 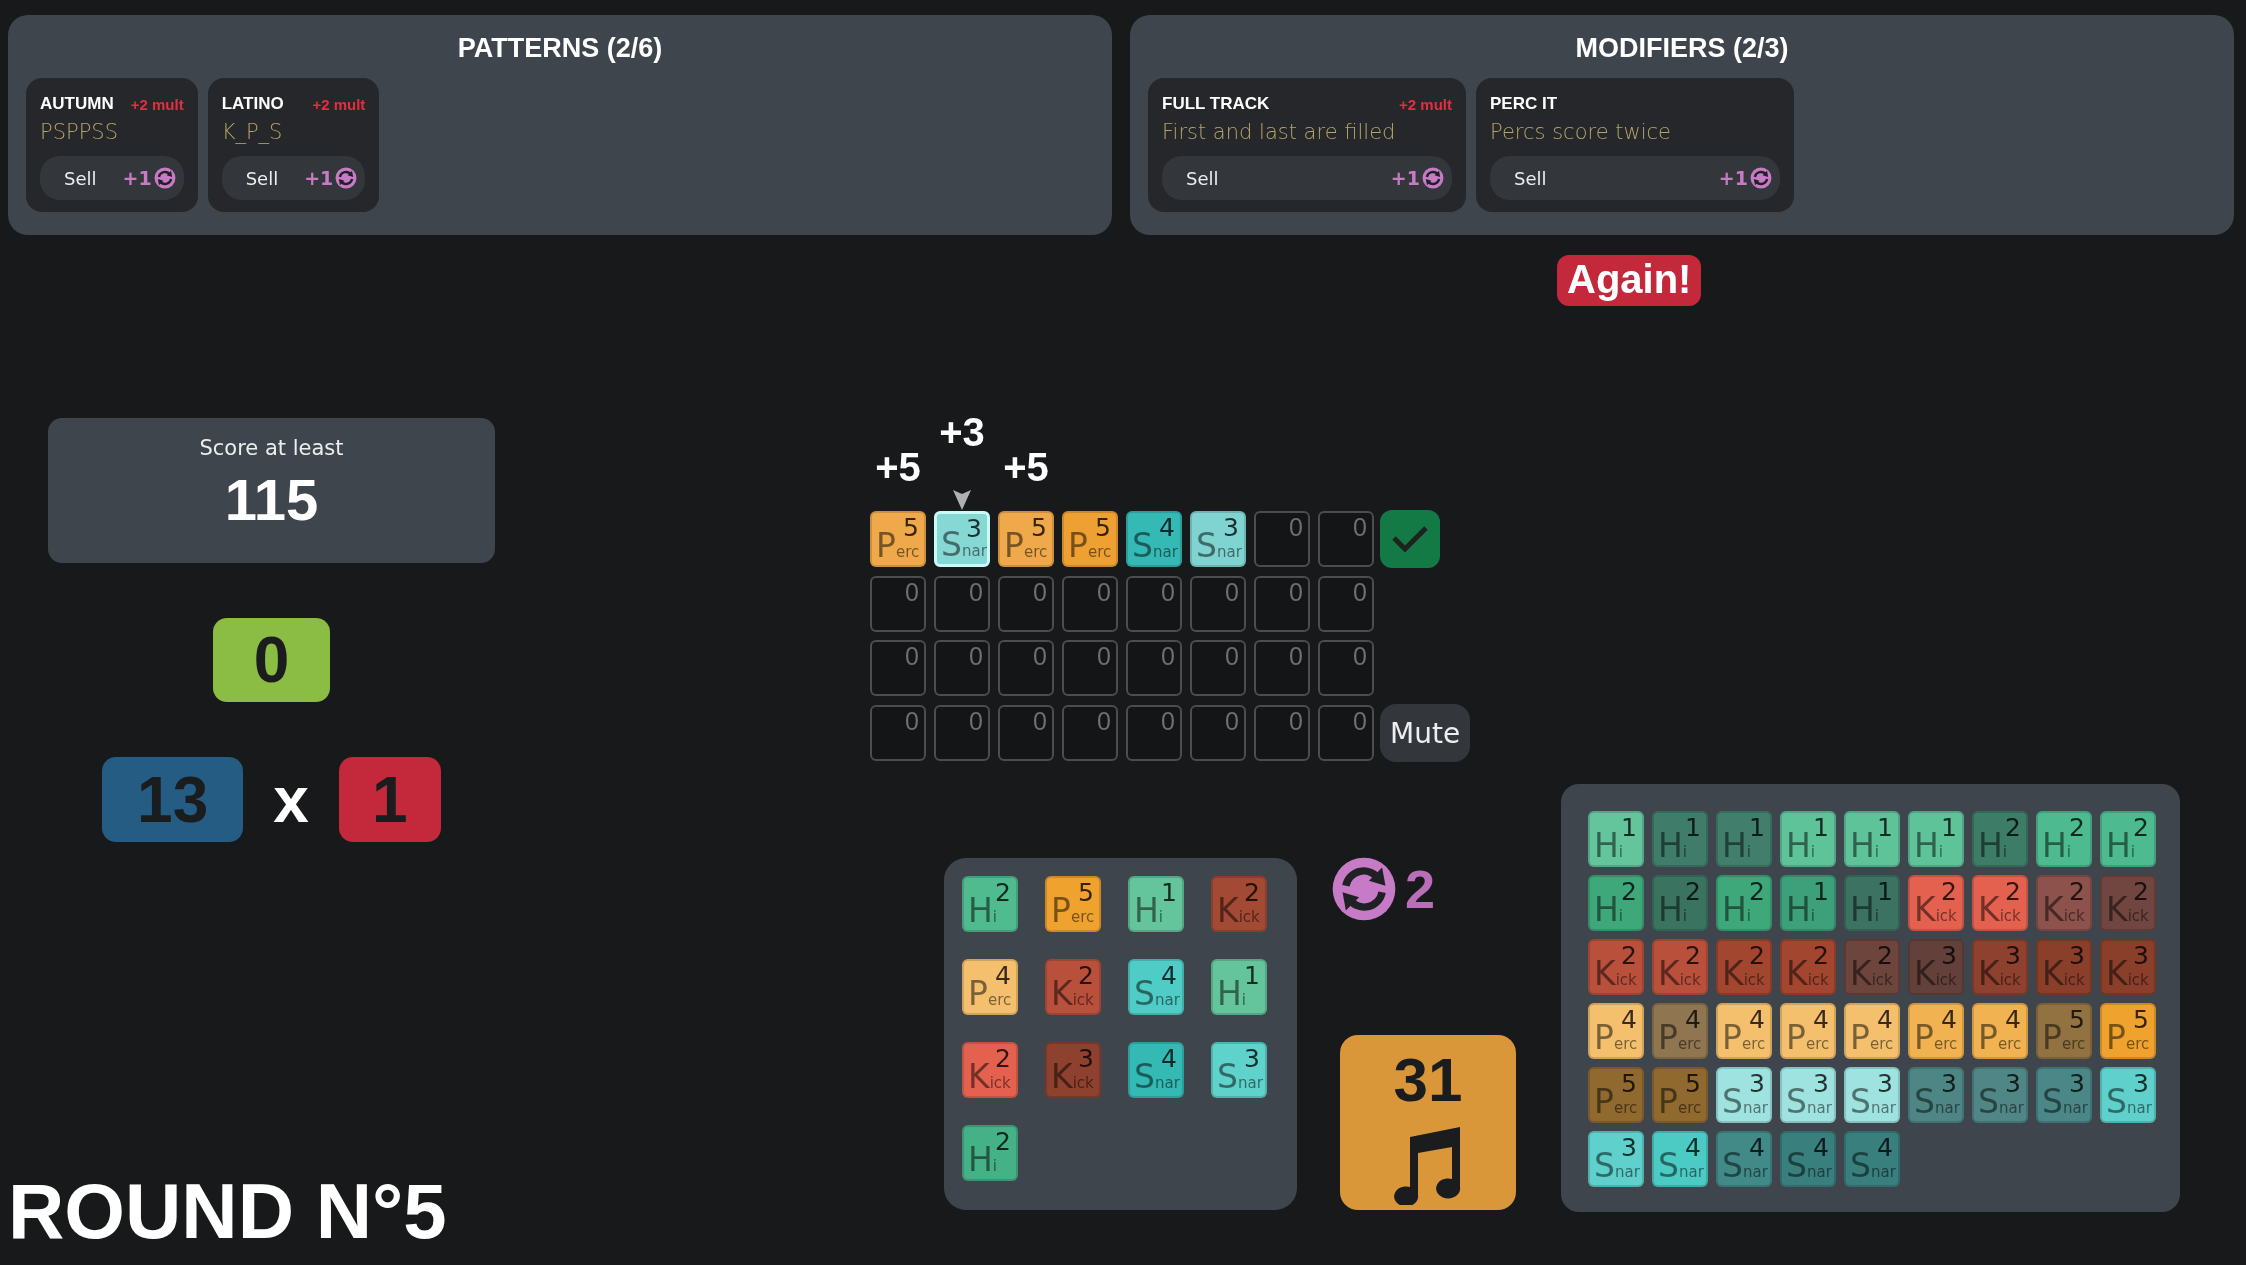 What do you see at coordinates (252, 104) in the screenshot?
I see `card-name: LATINO` at bounding box center [252, 104].